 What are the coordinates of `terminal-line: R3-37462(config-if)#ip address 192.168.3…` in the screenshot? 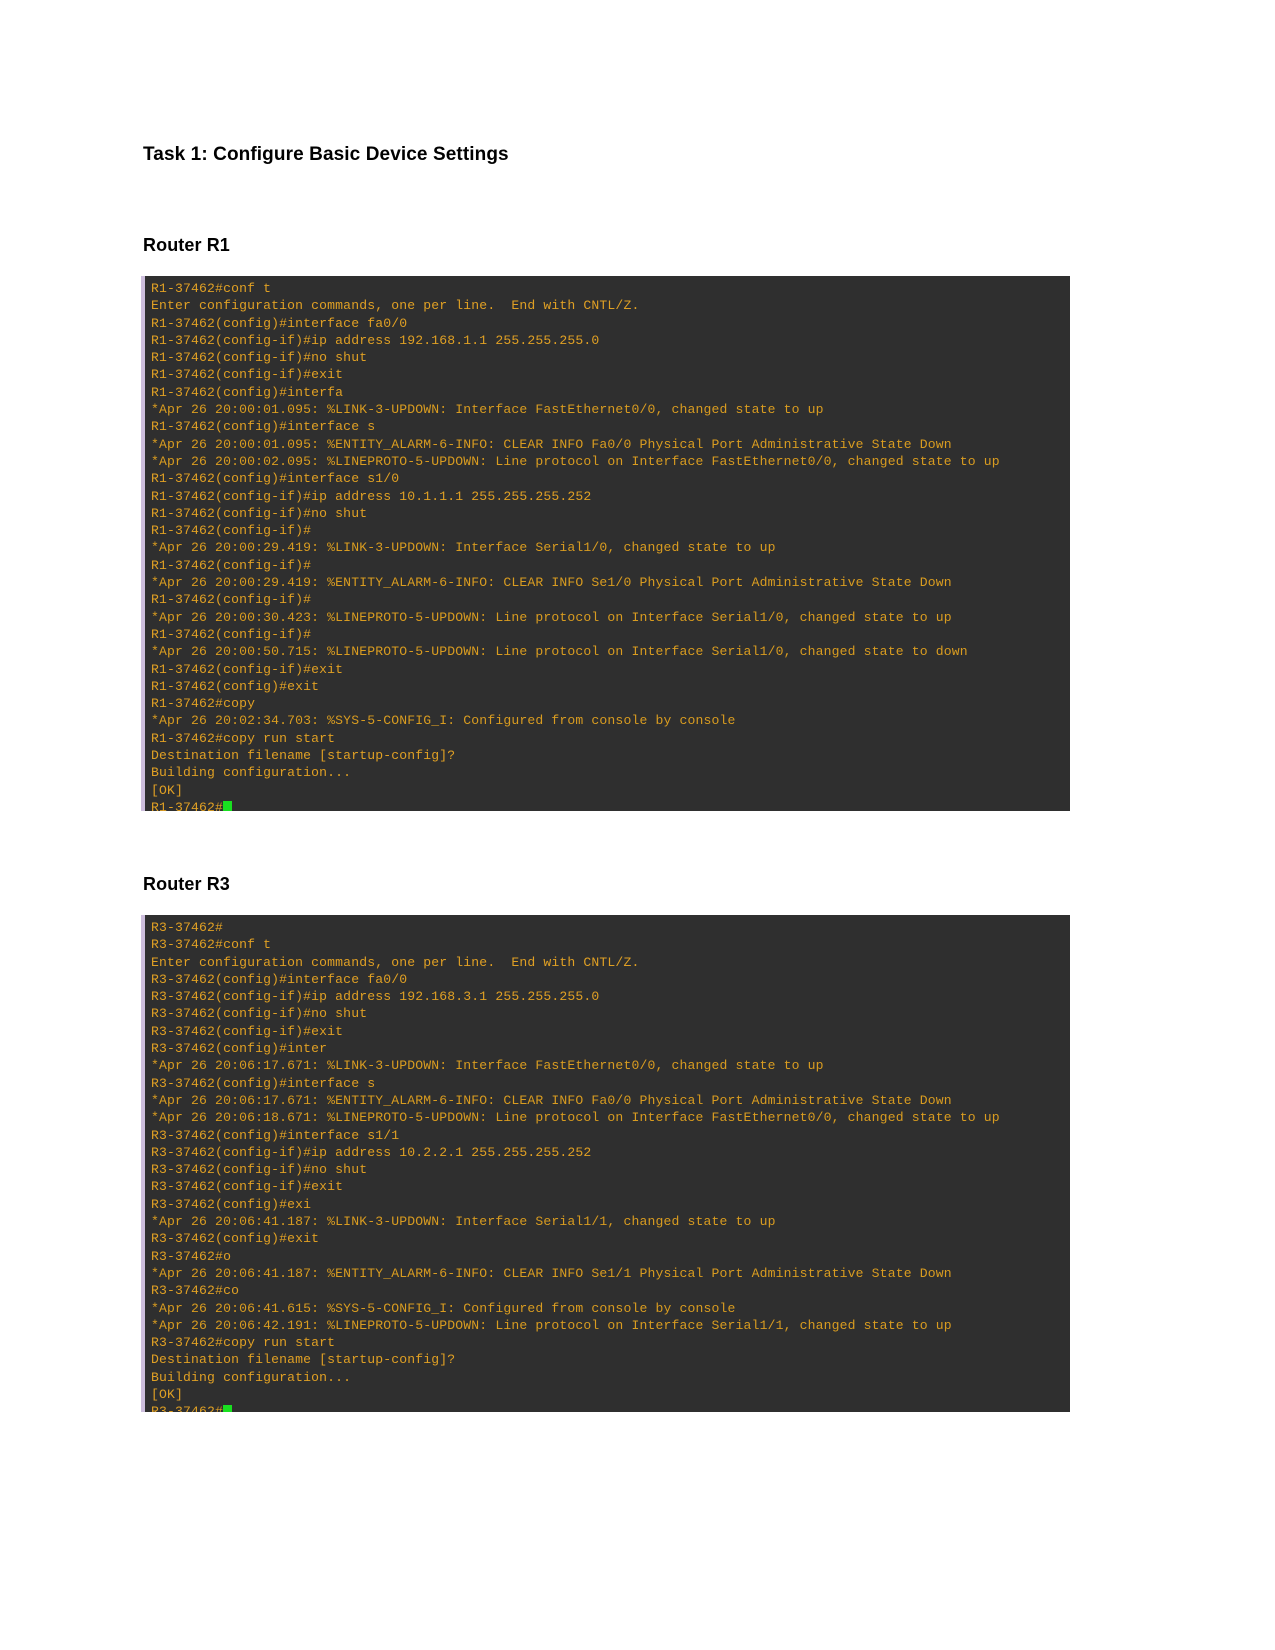 It's located at (375, 997).